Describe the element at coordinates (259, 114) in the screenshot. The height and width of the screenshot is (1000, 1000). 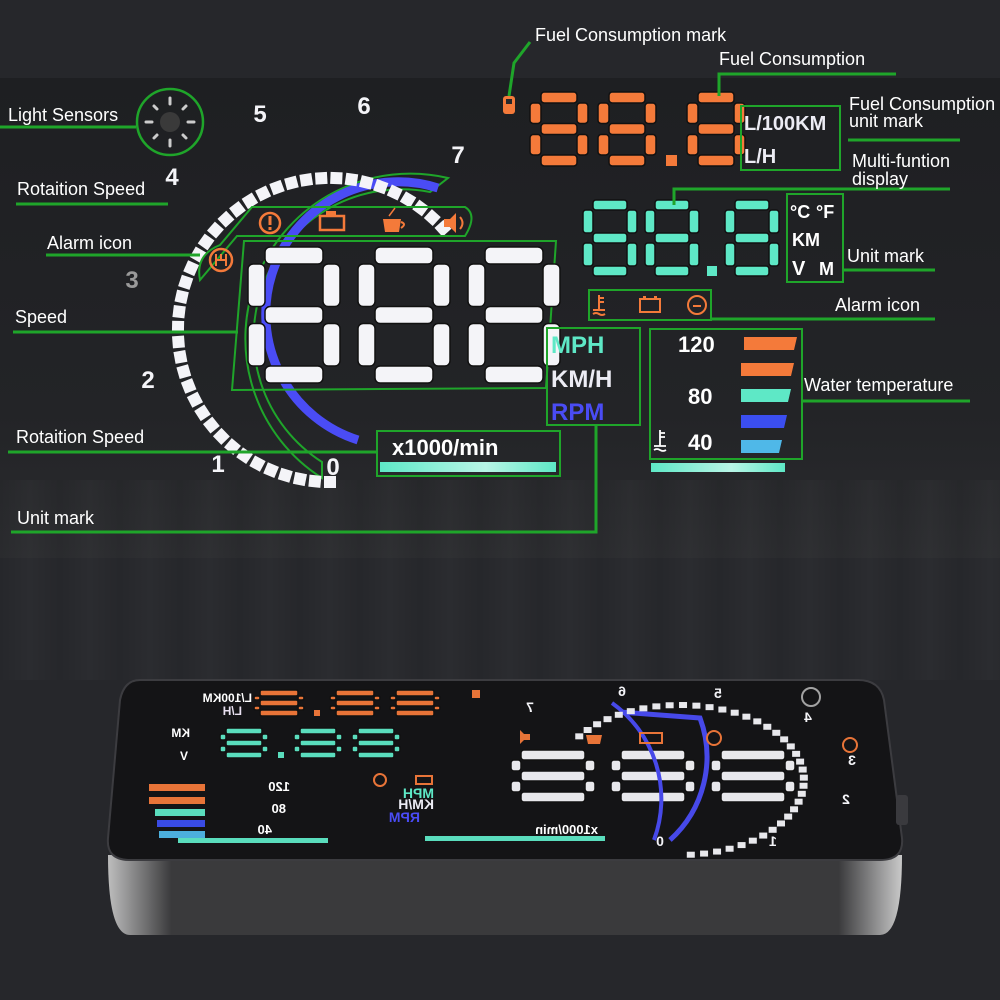
I see `tach-number-5: 5` at that location.